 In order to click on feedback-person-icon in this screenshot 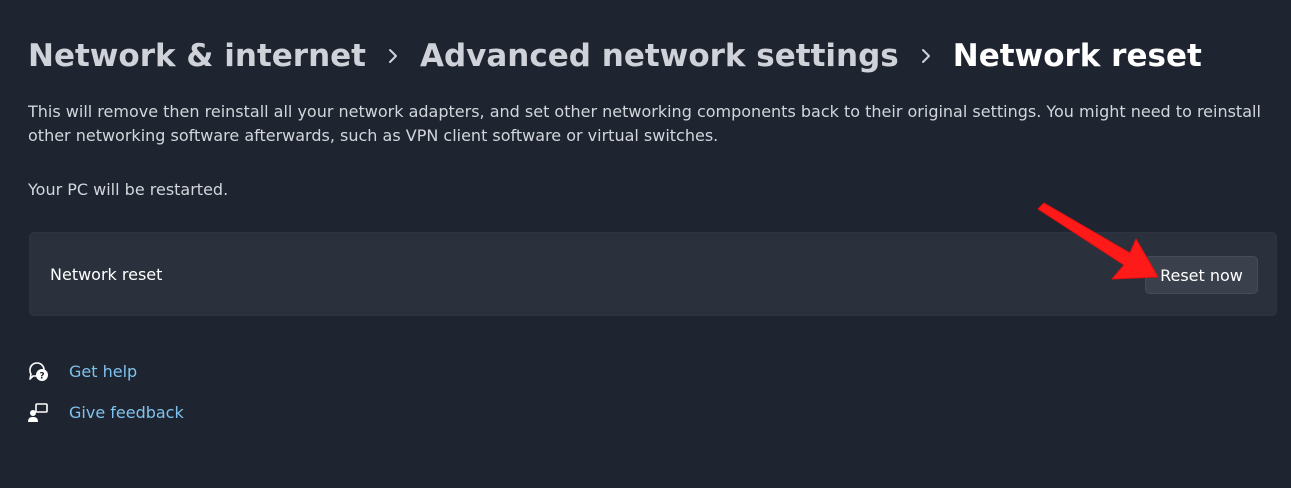, I will do `click(38, 413)`.